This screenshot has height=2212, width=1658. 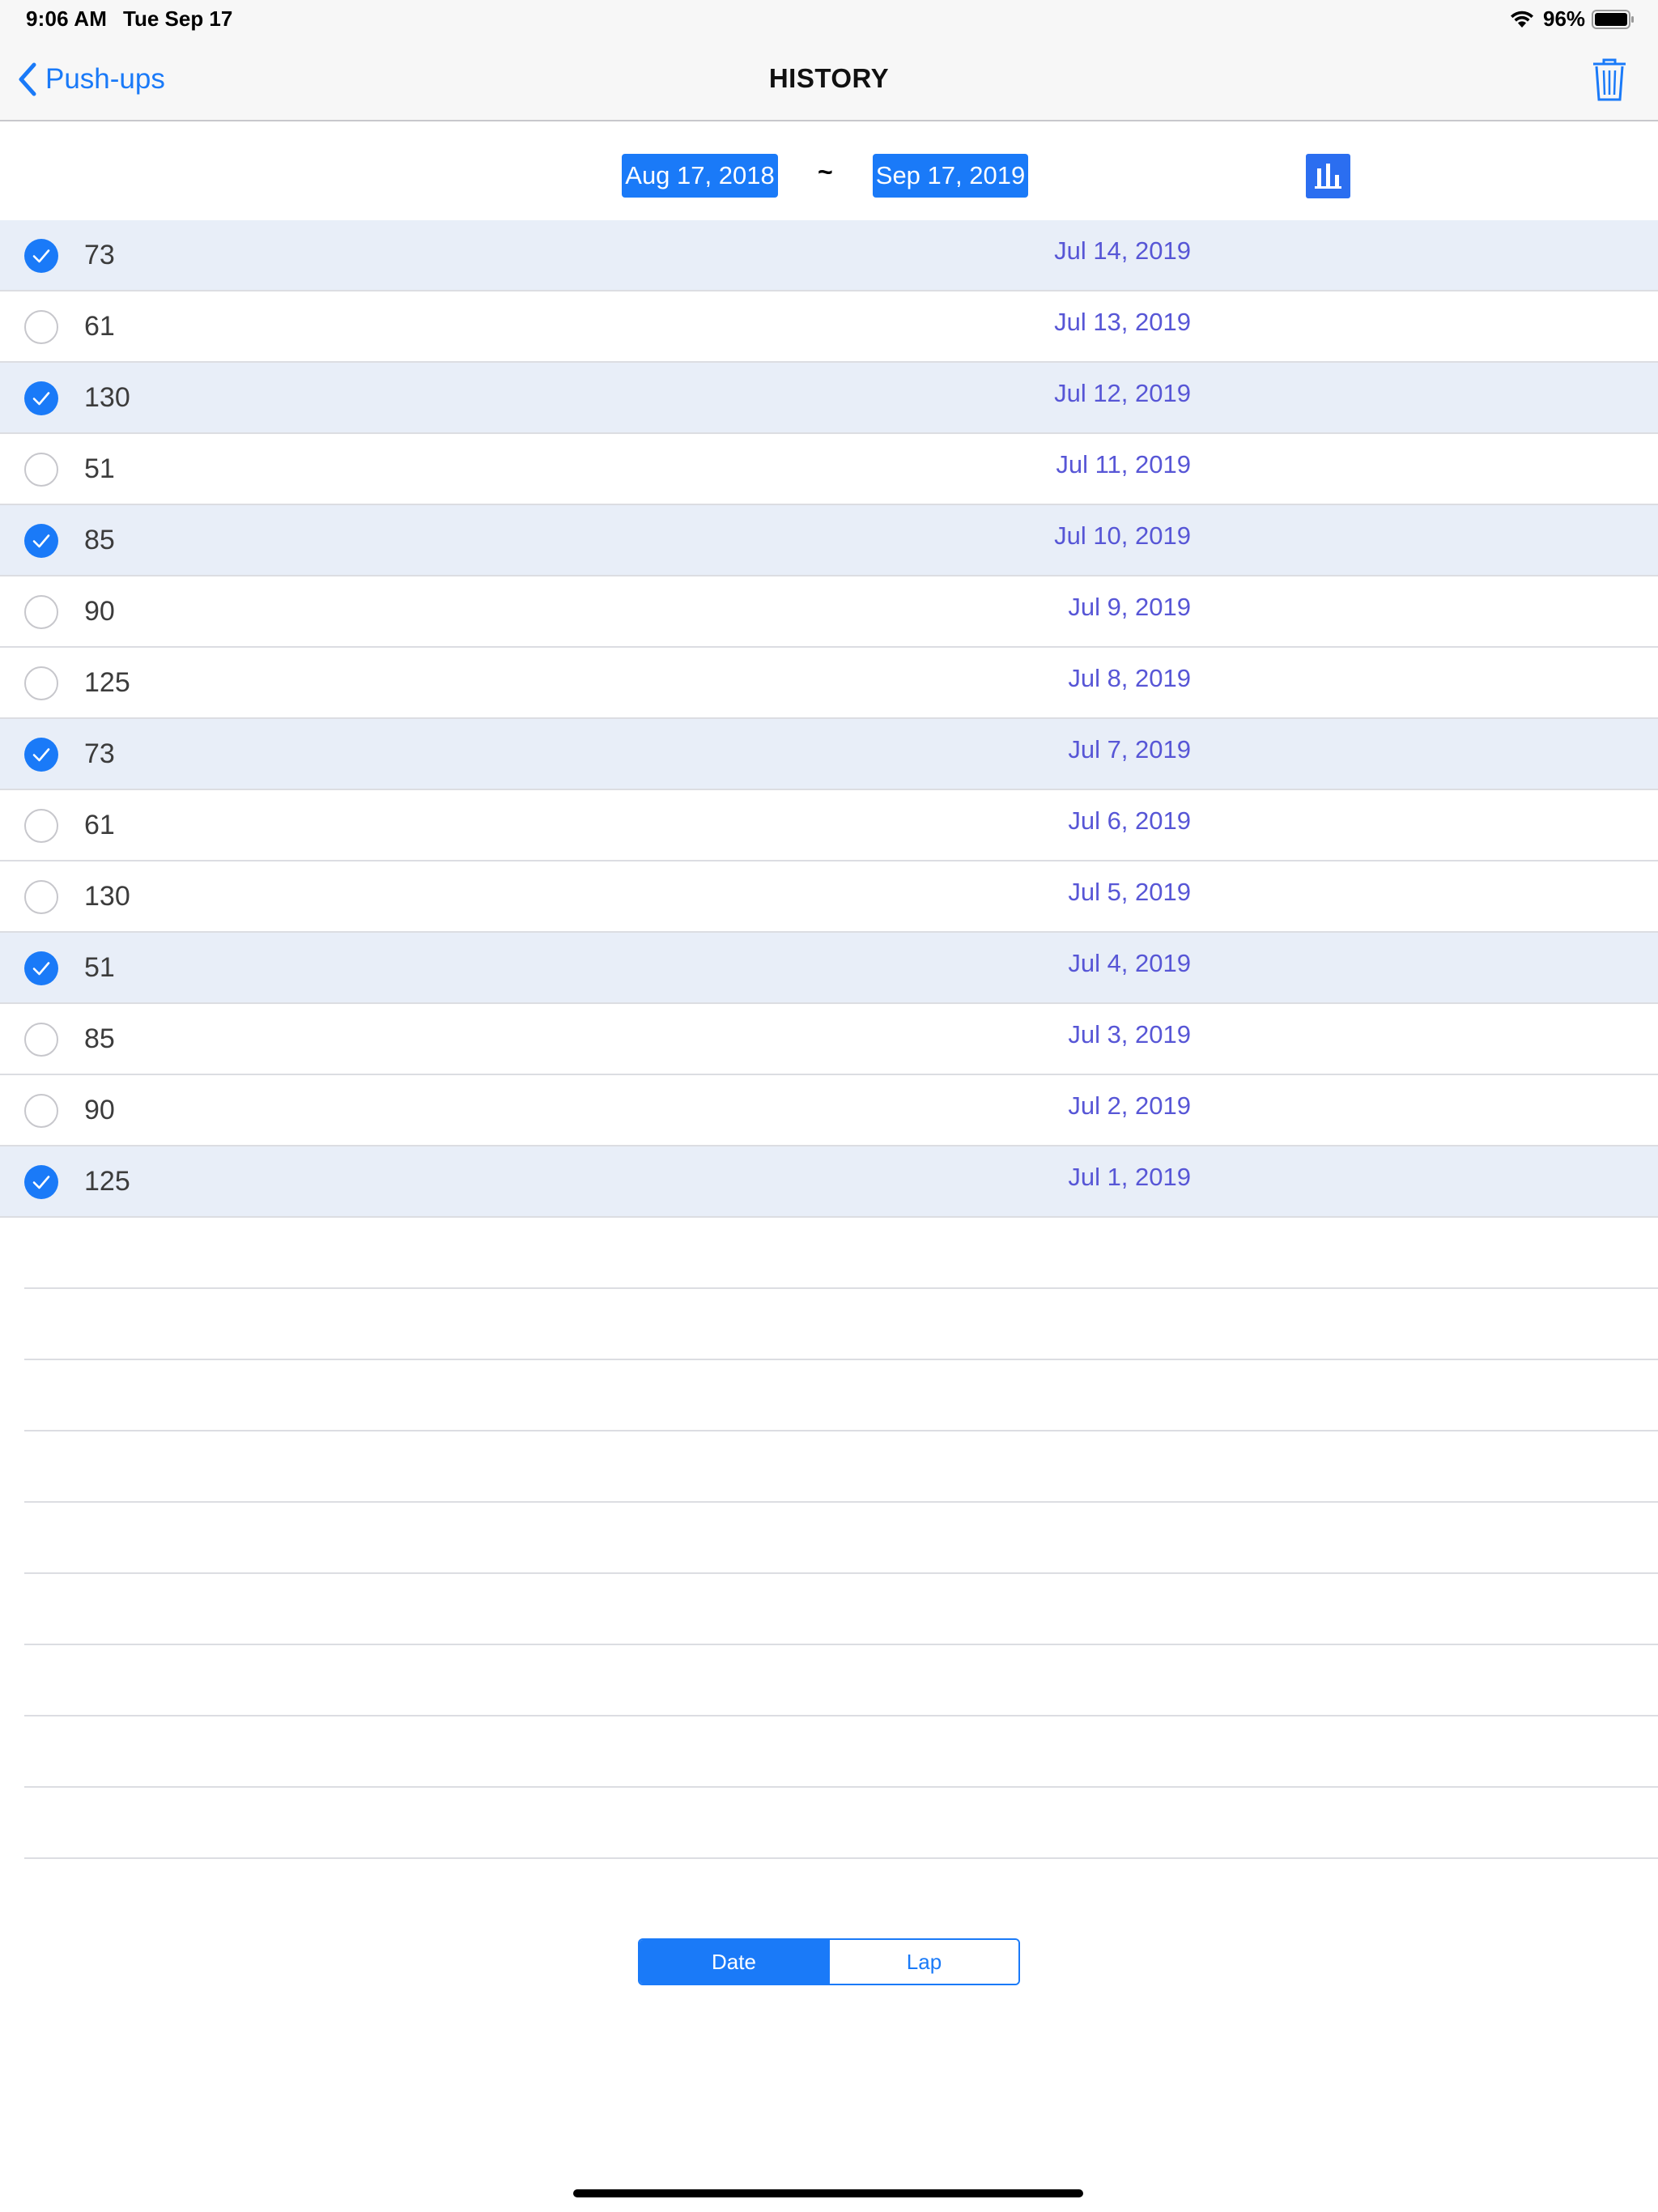 What do you see at coordinates (1129, 749) in the screenshot?
I see `row-date: Jul 7, 2019` at bounding box center [1129, 749].